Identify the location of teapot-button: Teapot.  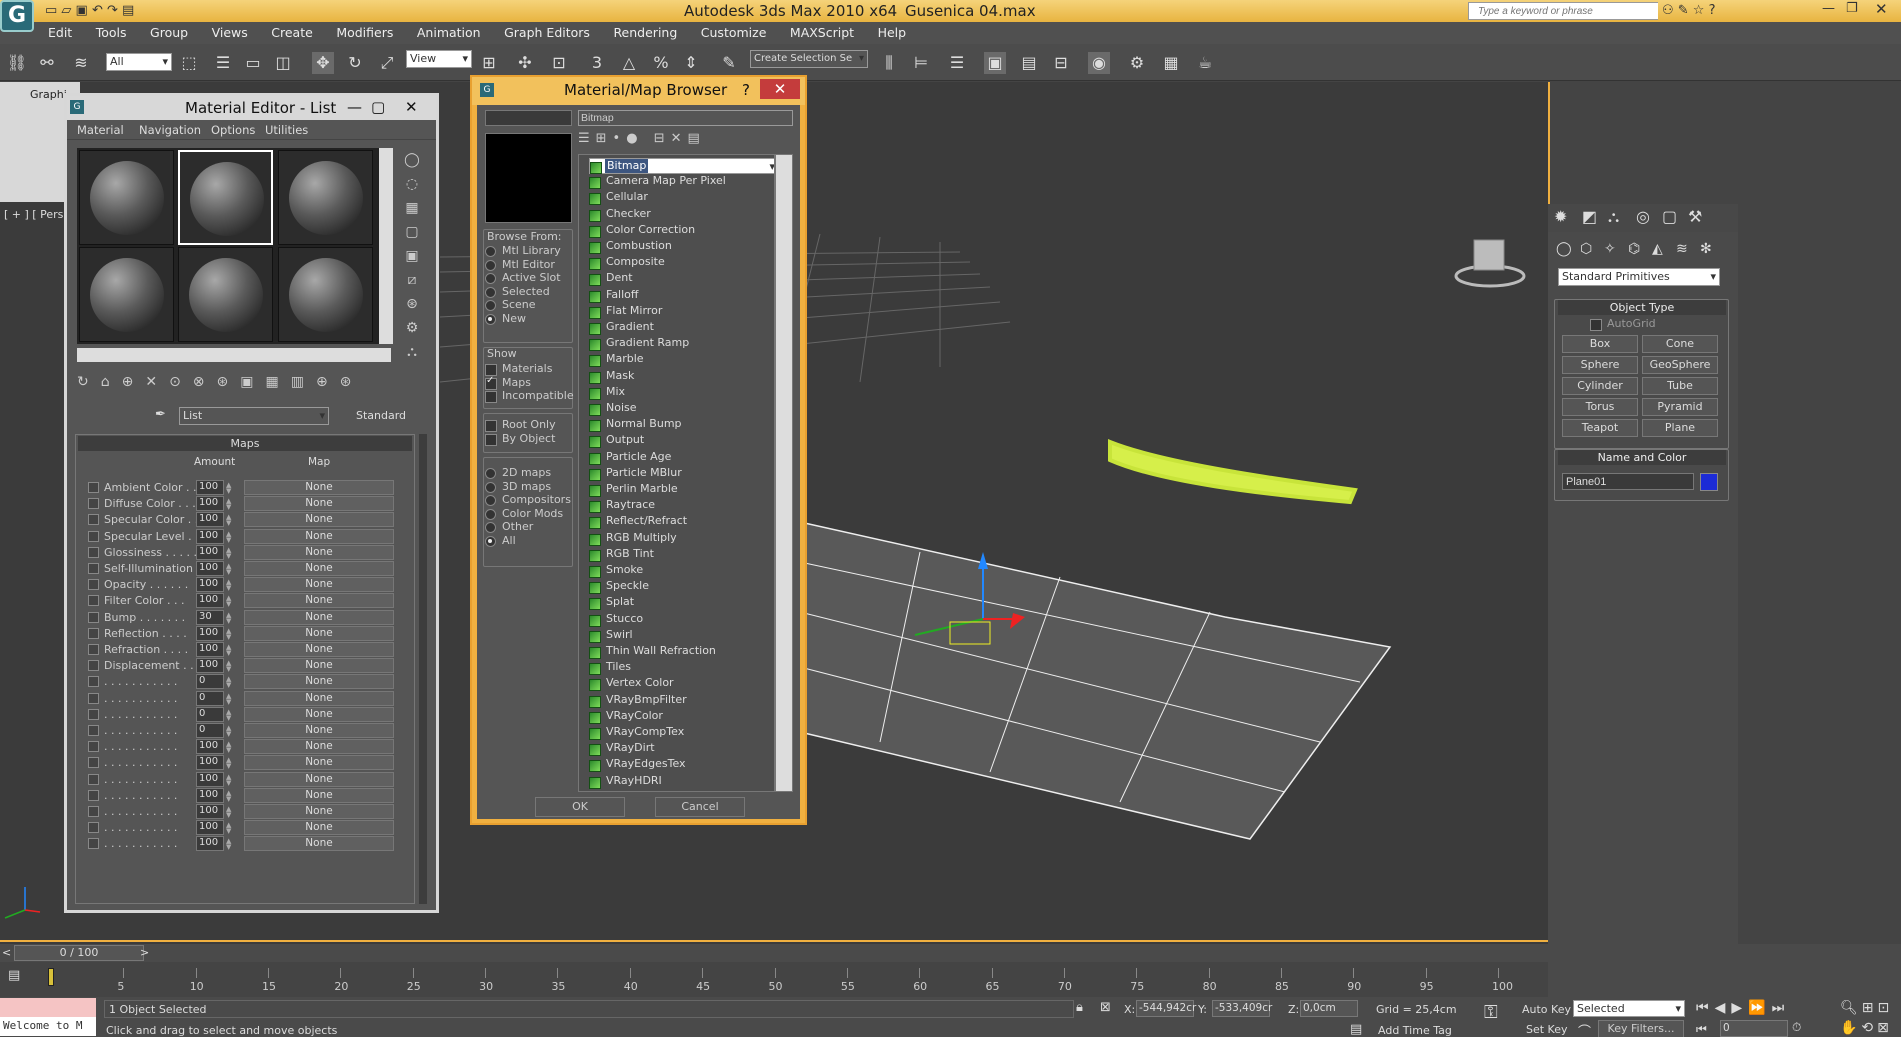
(1600, 428).